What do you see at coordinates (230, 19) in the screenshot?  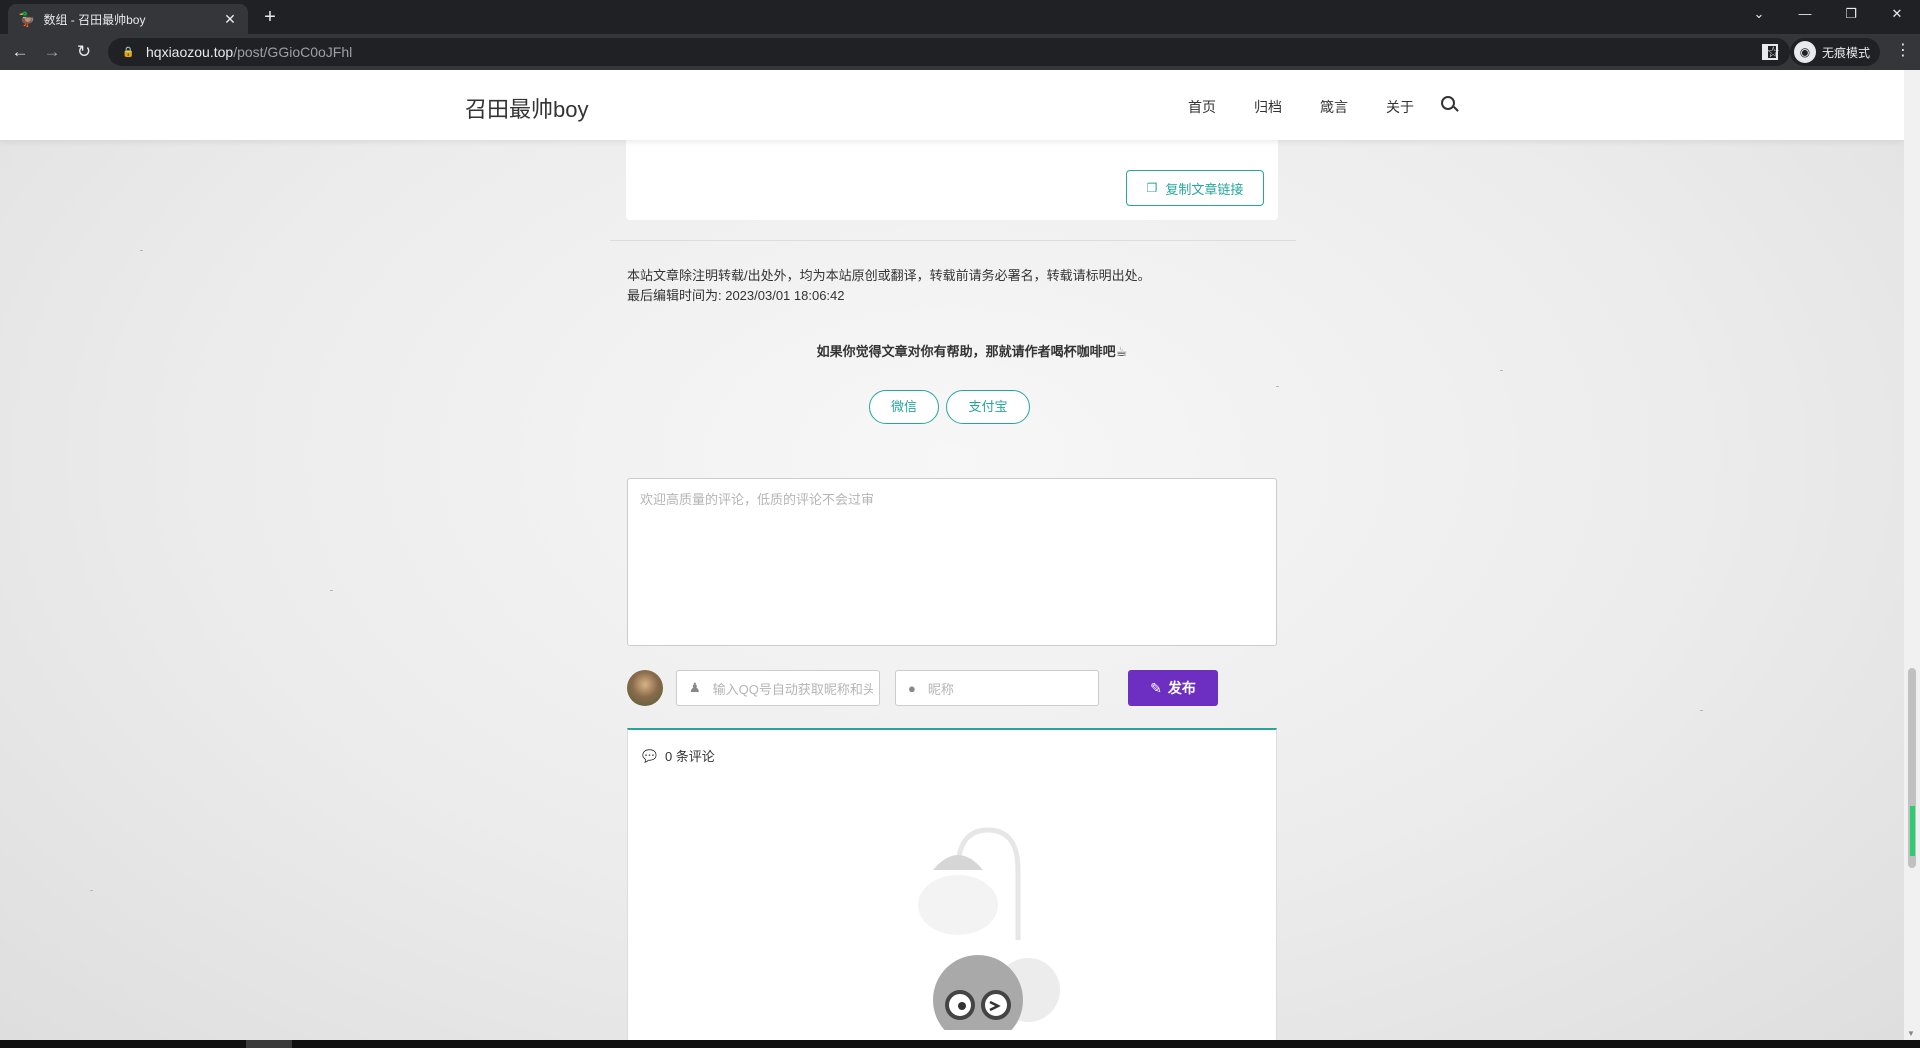 I see `tab-close-icon: ✕` at bounding box center [230, 19].